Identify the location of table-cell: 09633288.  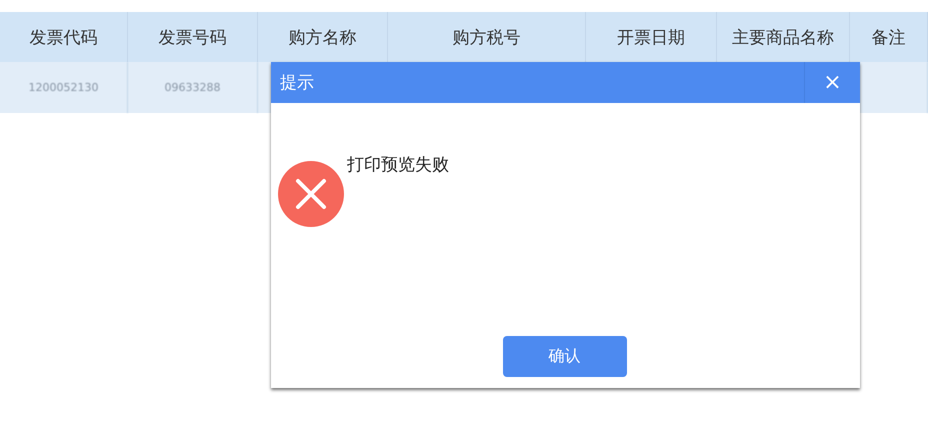
(193, 87).